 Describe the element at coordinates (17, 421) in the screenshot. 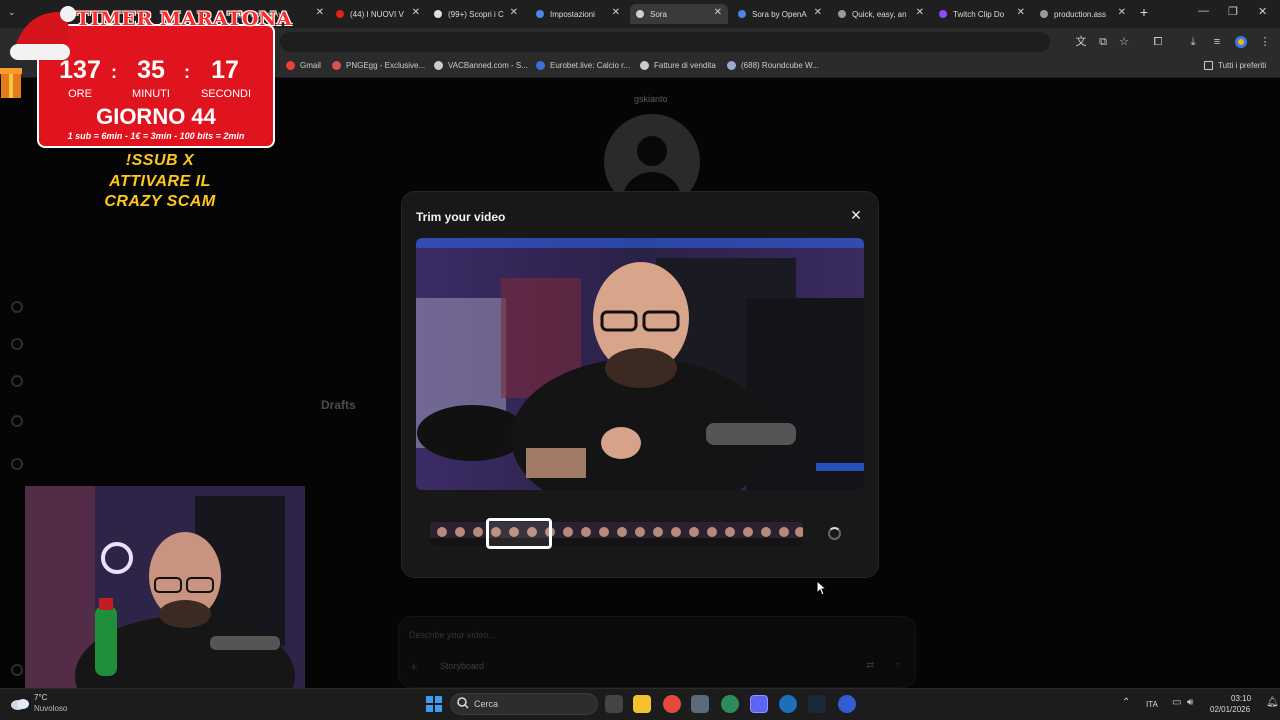

I see `sidebar-notification-icon` at that location.